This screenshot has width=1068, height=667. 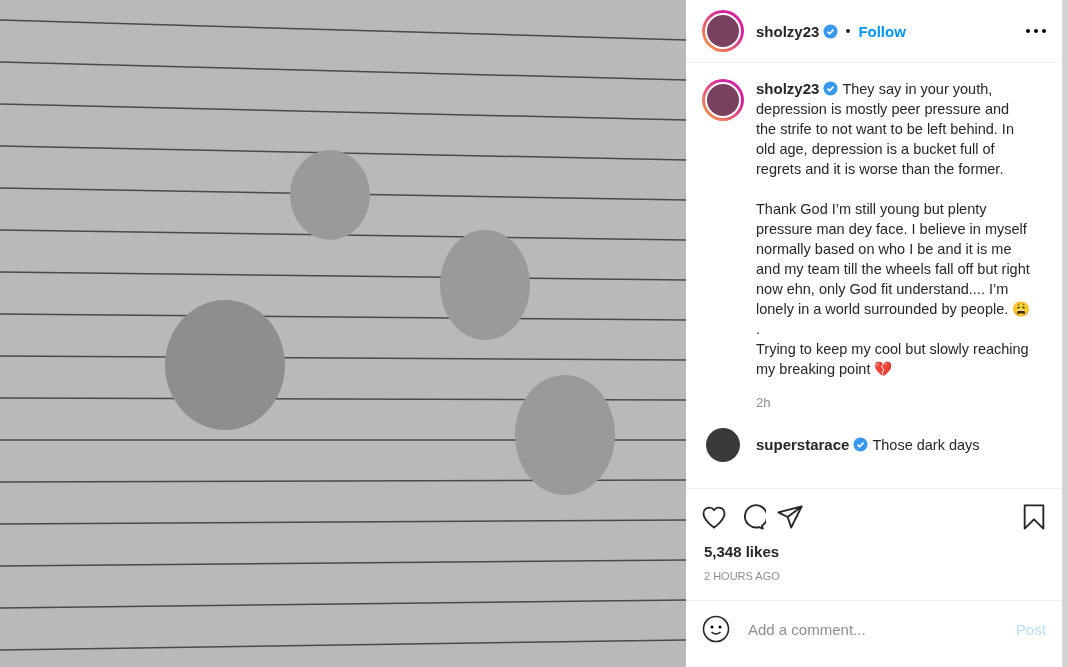 What do you see at coordinates (716, 629) in the screenshot?
I see `smiley-face-icon` at bounding box center [716, 629].